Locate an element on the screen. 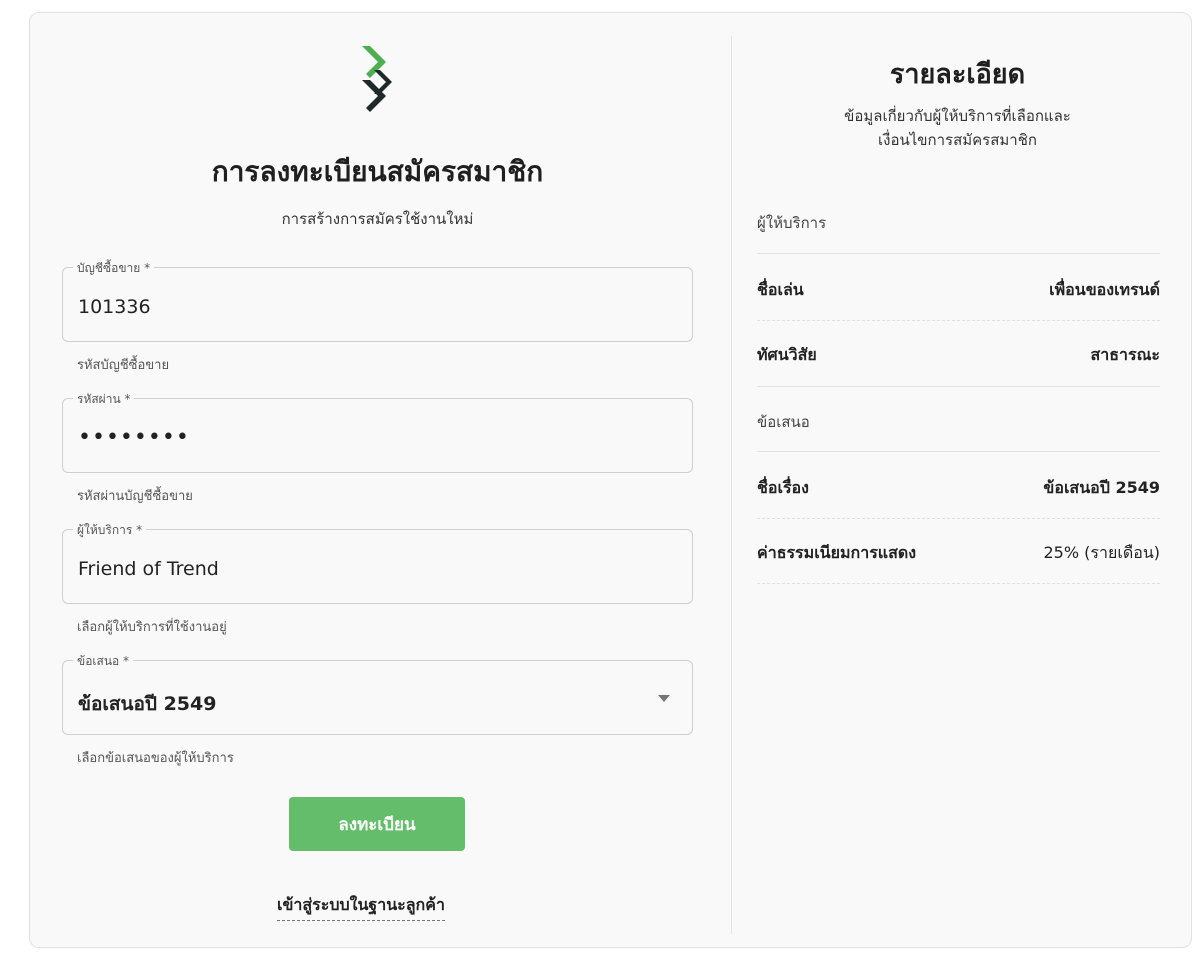 The height and width of the screenshot is (953, 1201). visibility-value: สาธารณะ is located at coordinates (1125, 354).